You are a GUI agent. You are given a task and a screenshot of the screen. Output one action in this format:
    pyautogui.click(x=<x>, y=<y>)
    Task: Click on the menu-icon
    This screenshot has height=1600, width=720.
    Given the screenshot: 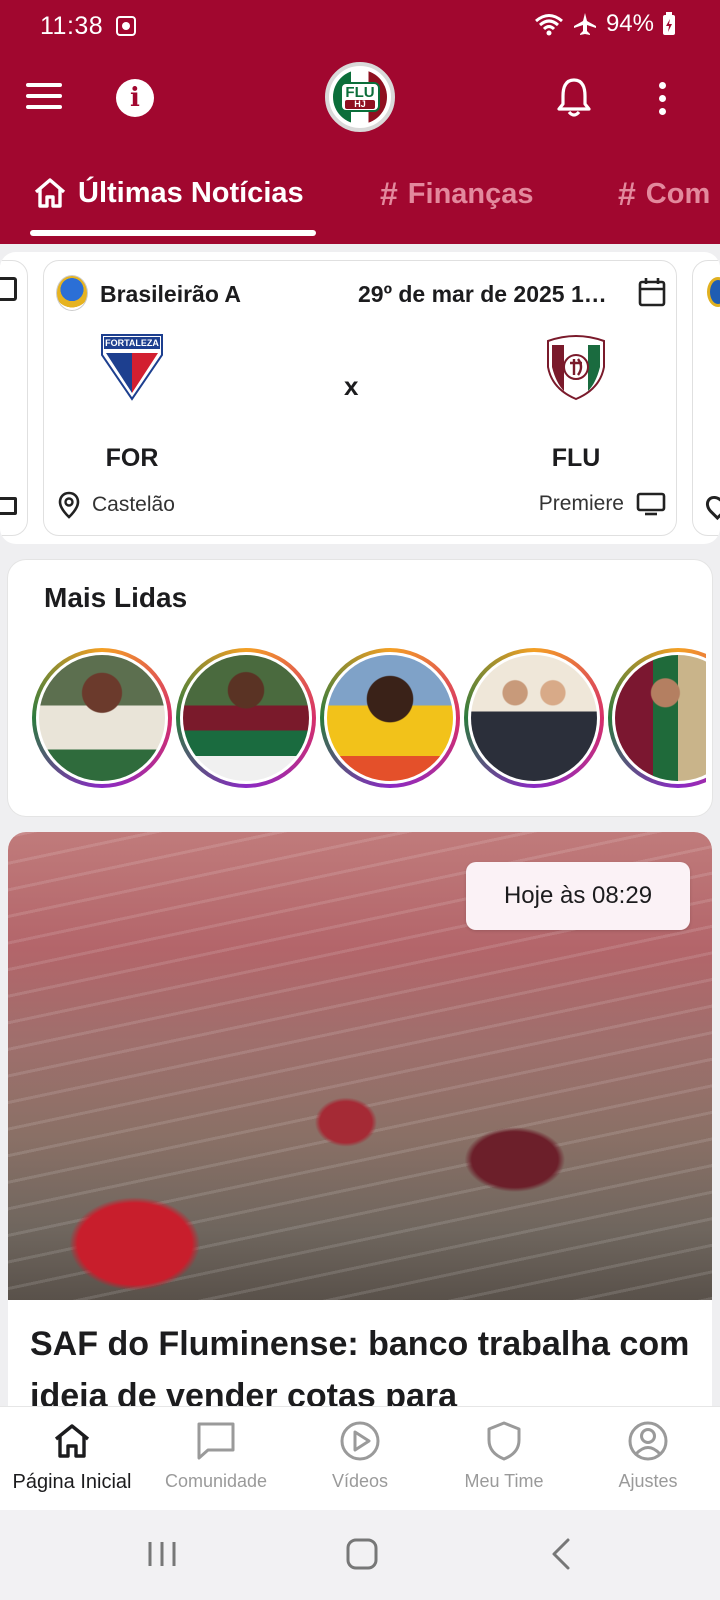 What is the action you would take?
    pyautogui.click(x=44, y=96)
    